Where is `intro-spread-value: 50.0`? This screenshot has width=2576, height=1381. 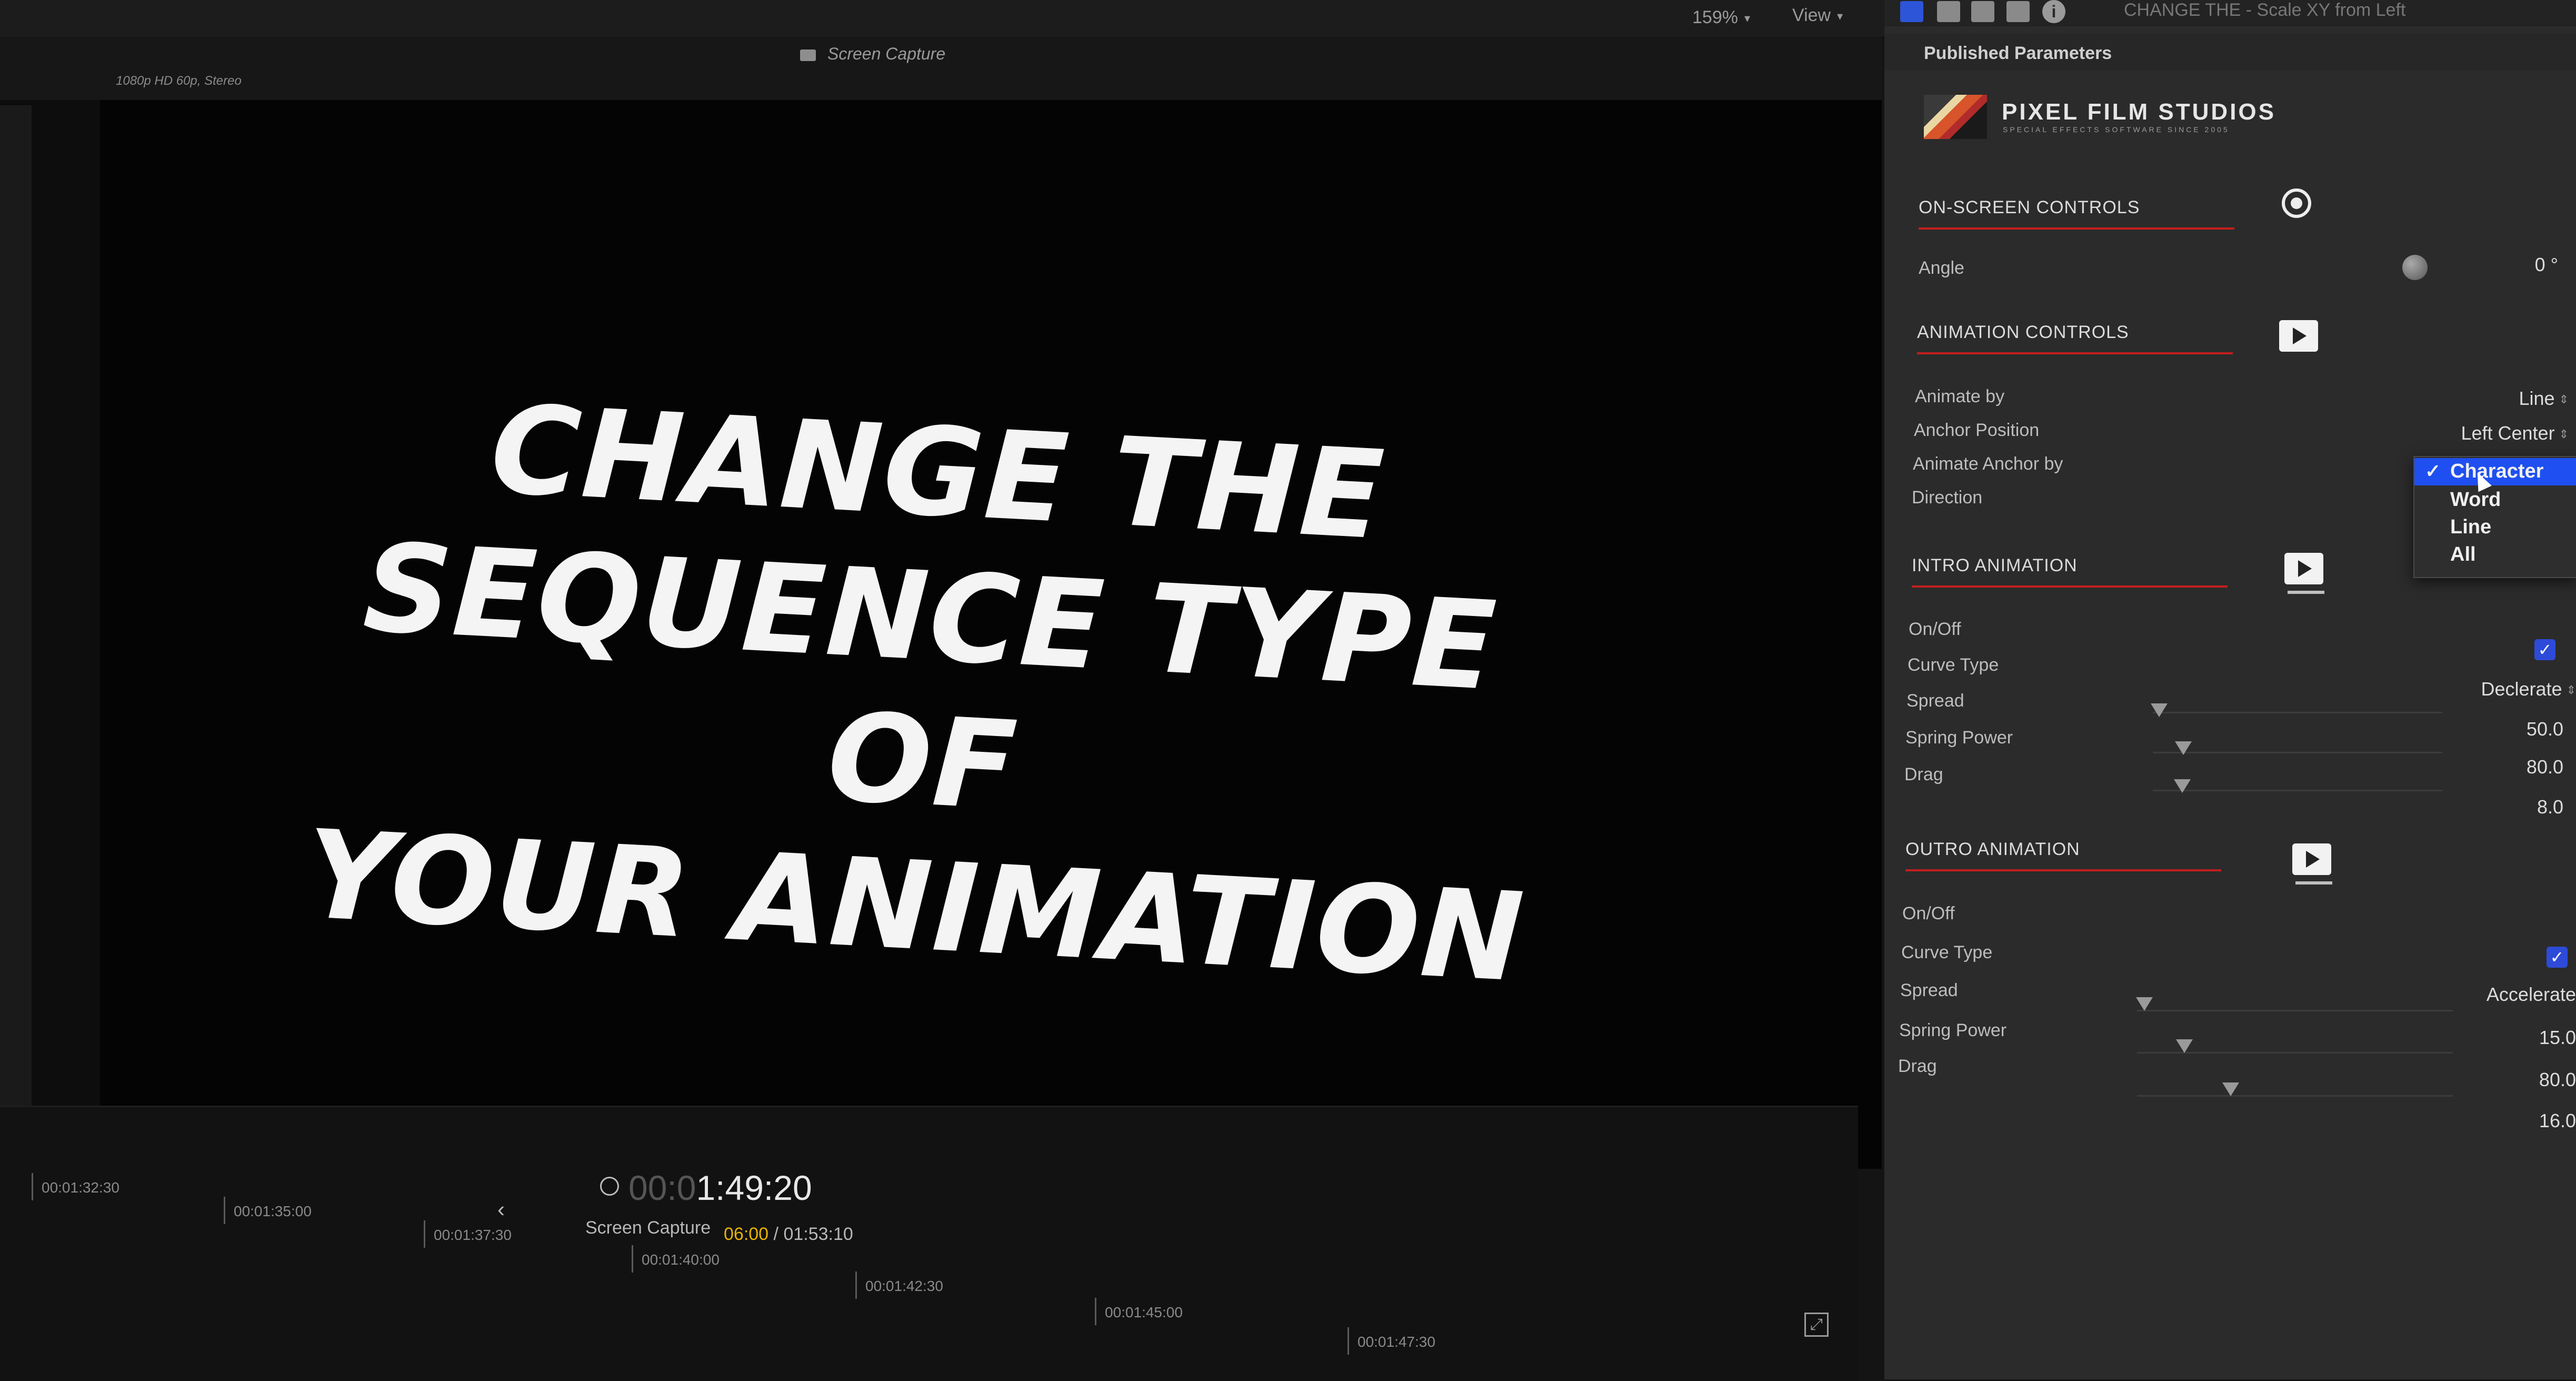 intro-spread-value: 50.0 is located at coordinates (2518, 729).